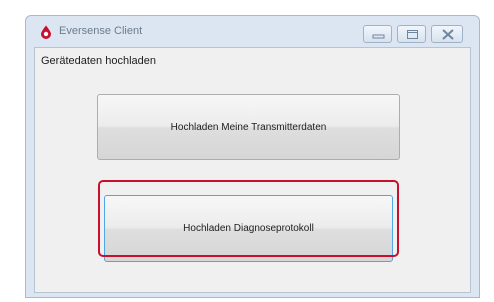 Image resolution: width=494 pixels, height=302 pixels. I want to click on title-bar: Eversense Client, so click(252, 32).